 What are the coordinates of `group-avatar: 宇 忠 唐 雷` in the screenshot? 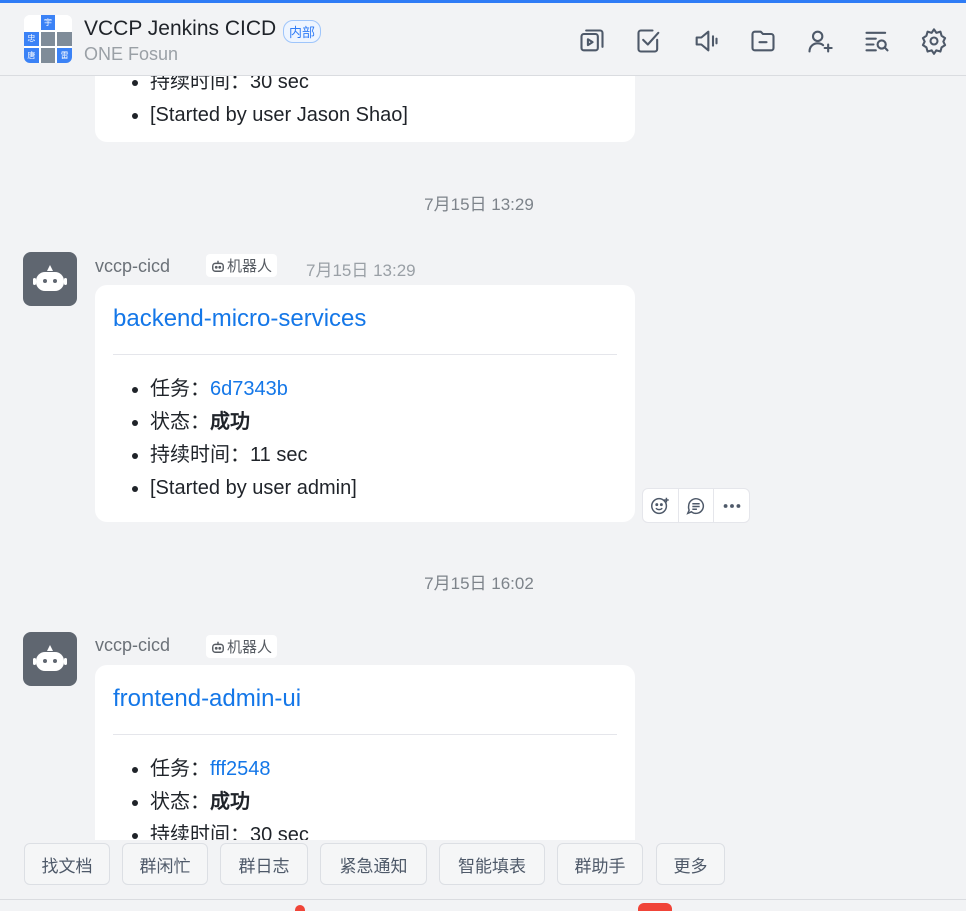 It's located at (48, 39).